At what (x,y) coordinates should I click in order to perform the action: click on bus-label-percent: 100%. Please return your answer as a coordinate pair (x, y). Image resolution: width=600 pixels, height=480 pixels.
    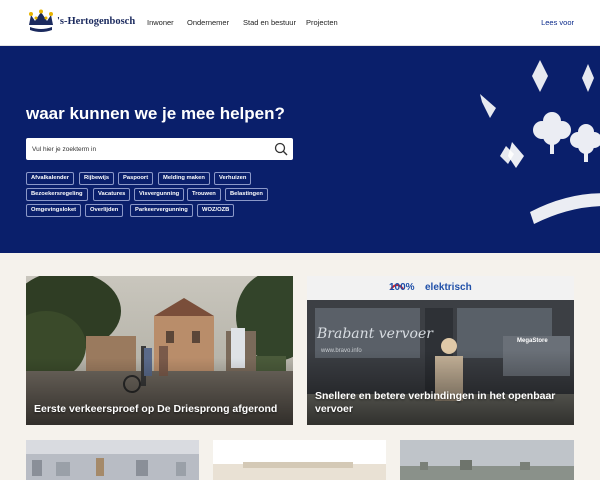
    Looking at the image, I should click on (402, 287).